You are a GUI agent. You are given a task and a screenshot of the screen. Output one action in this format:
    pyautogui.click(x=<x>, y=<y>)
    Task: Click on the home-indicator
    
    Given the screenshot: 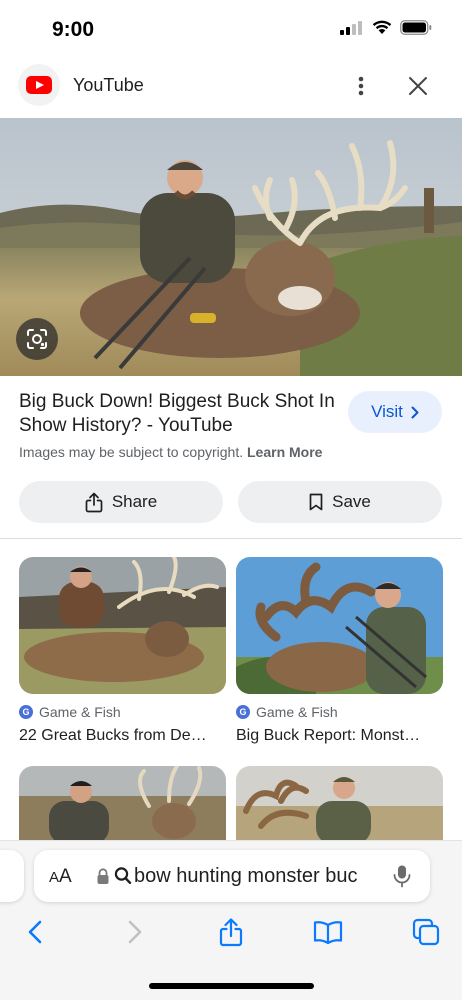 What is the action you would take?
    pyautogui.click(x=231, y=986)
    